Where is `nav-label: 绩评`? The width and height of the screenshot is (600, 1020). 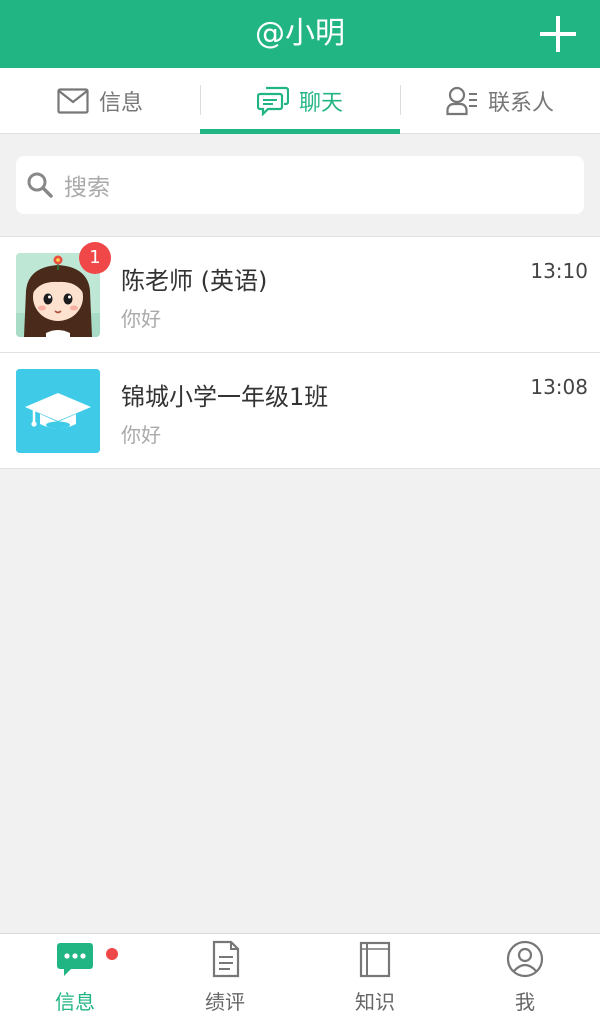 nav-label: 绩评 is located at coordinates (225, 1002).